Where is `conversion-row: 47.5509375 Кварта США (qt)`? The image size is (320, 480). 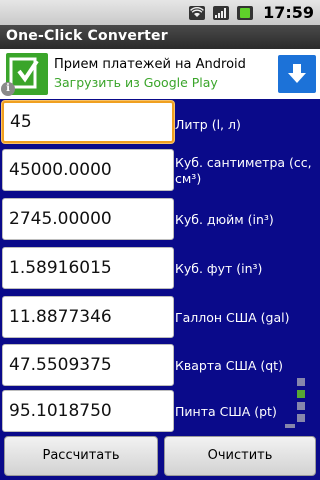
conversion-row: 47.5509375 Кварта США (qt) is located at coordinates (160, 366).